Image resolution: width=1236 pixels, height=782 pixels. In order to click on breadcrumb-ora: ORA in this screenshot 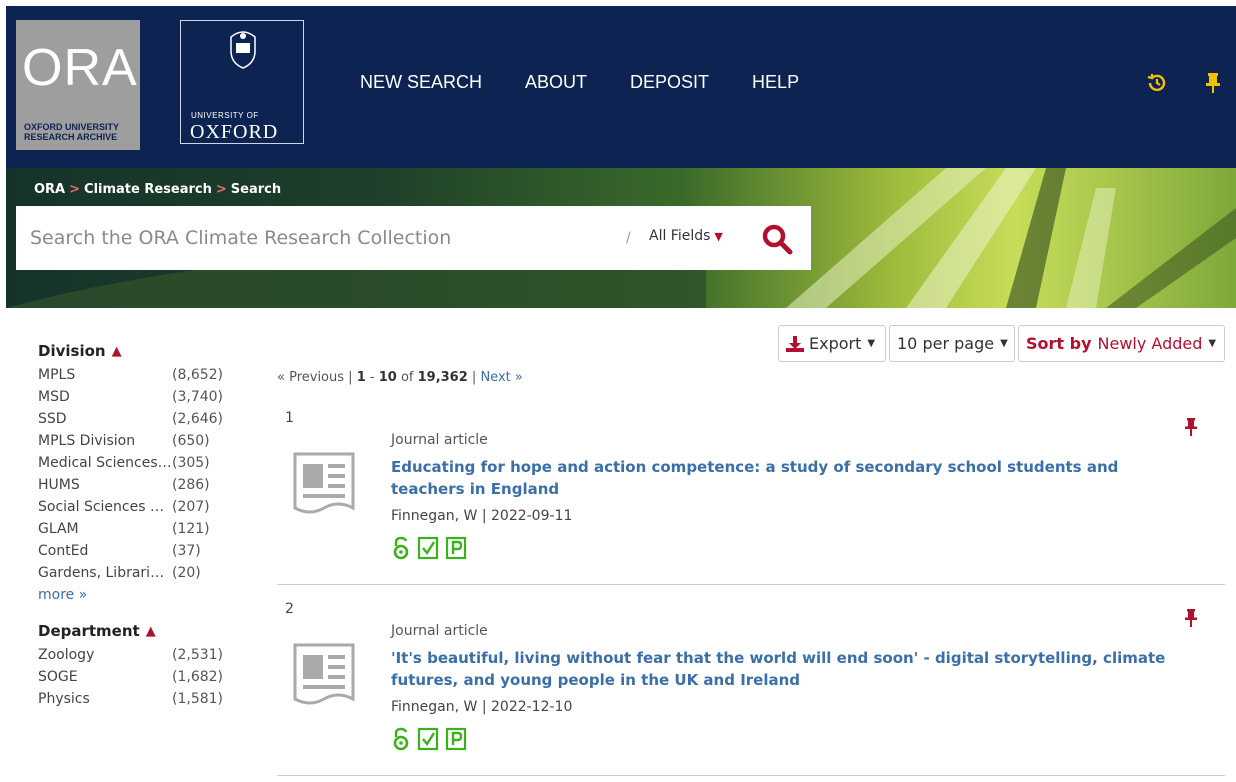, I will do `click(49, 189)`.